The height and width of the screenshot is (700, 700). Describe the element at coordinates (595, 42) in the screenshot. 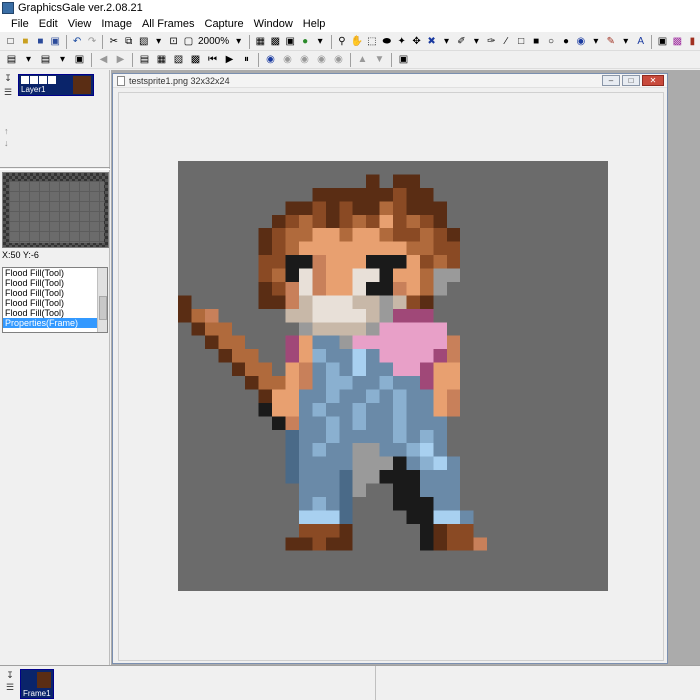

I see `fill-dropdown-icon: ▾` at that location.